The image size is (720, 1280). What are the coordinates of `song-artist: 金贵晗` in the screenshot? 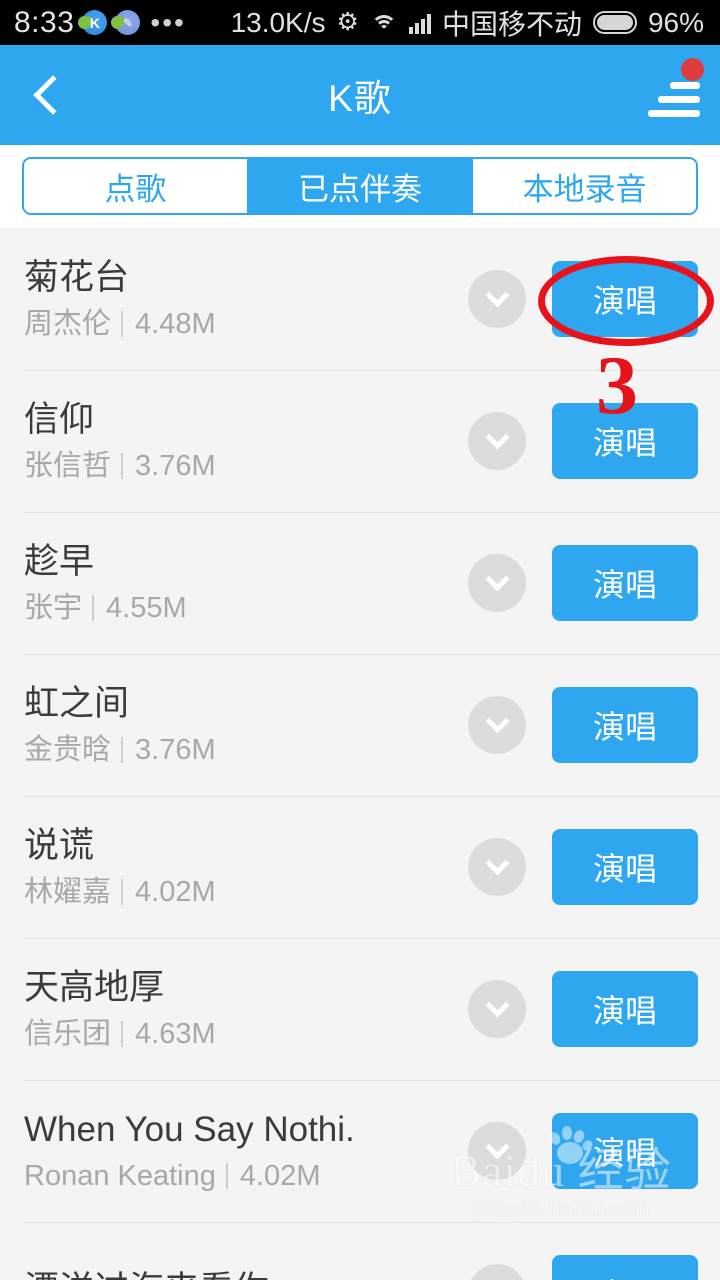 It's located at (68, 750).